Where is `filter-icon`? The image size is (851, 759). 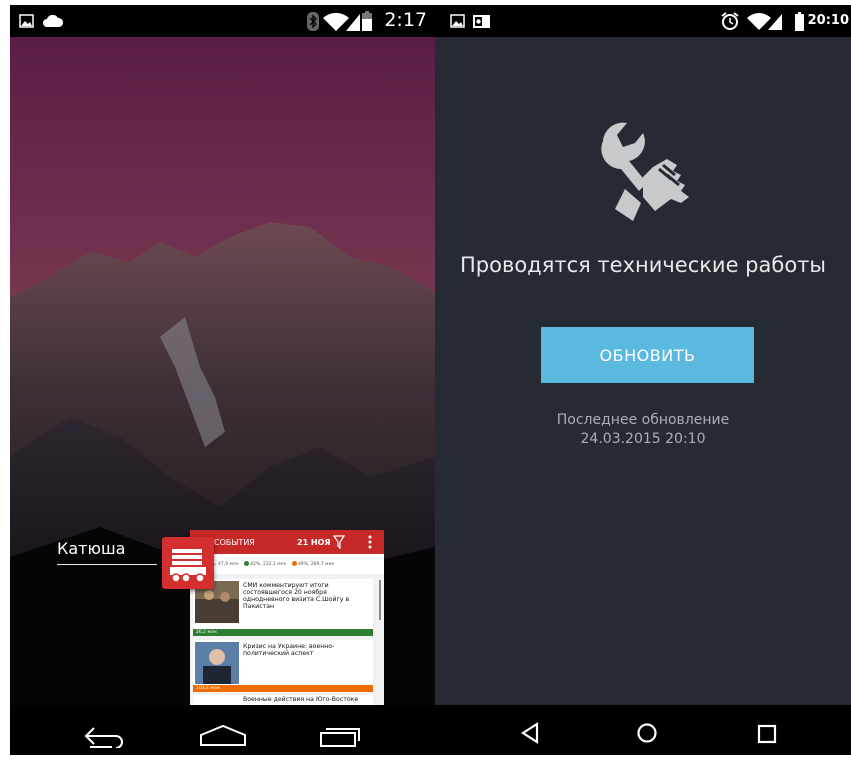
filter-icon is located at coordinates (339, 542).